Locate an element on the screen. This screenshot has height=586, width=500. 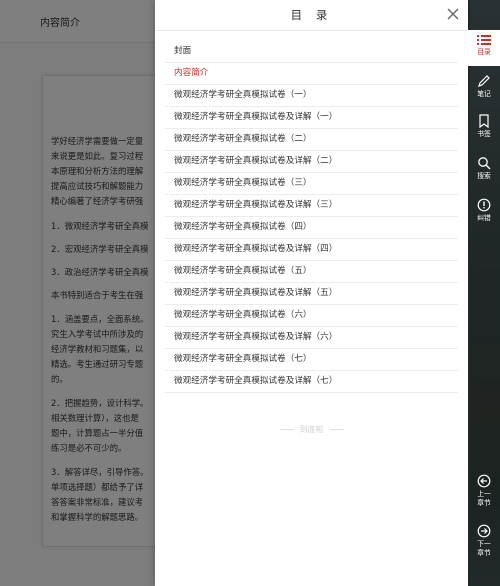
search-button: 搜索 is located at coordinates (484, 168).